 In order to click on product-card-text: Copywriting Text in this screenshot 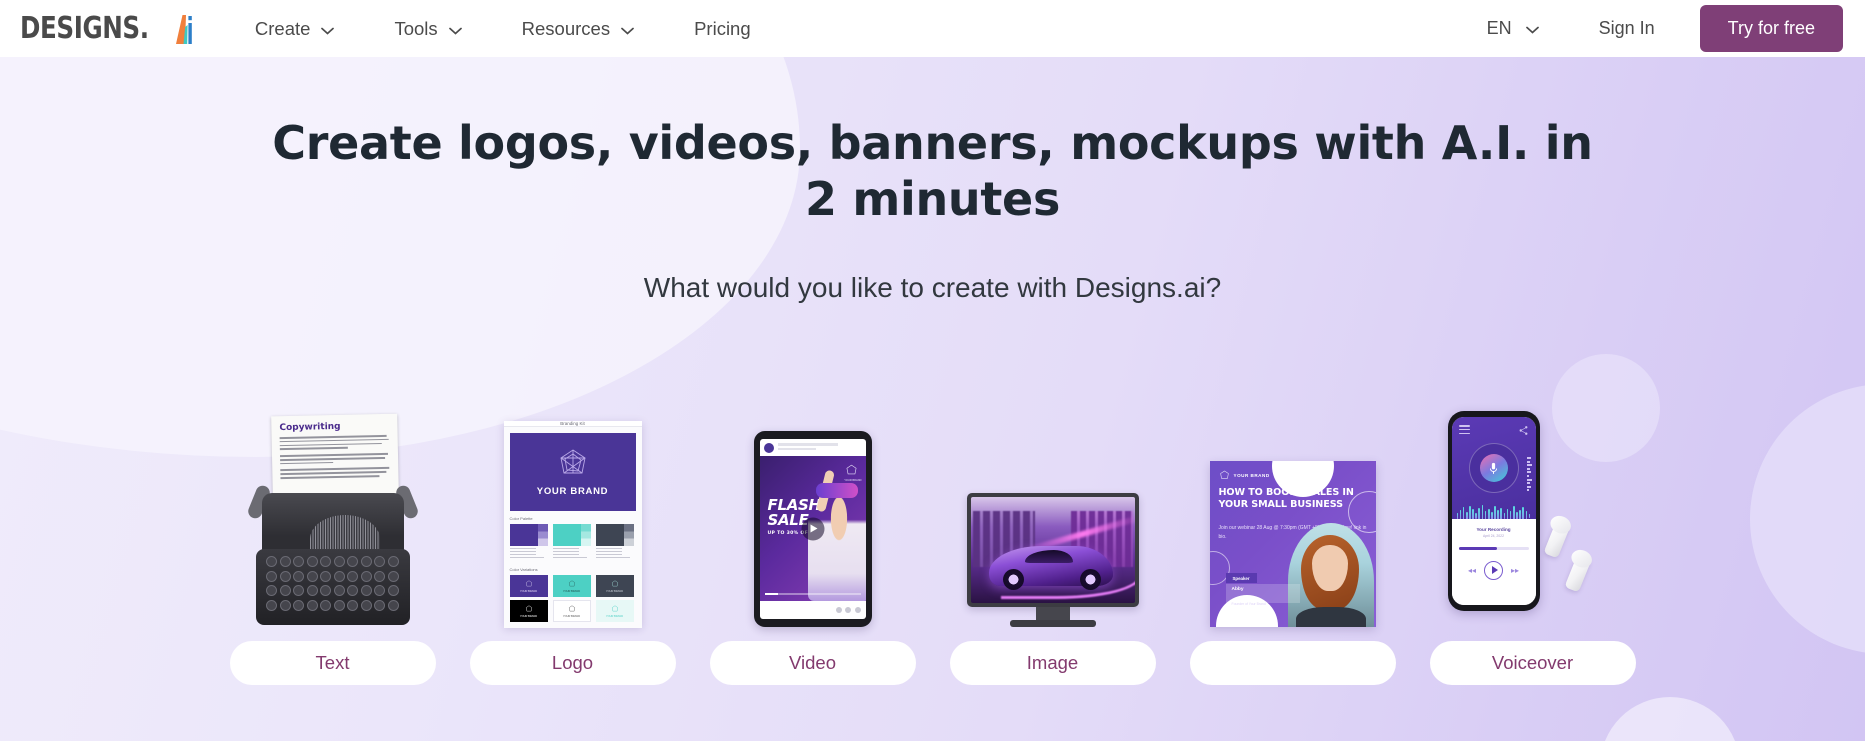, I will do `click(333, 536)`.